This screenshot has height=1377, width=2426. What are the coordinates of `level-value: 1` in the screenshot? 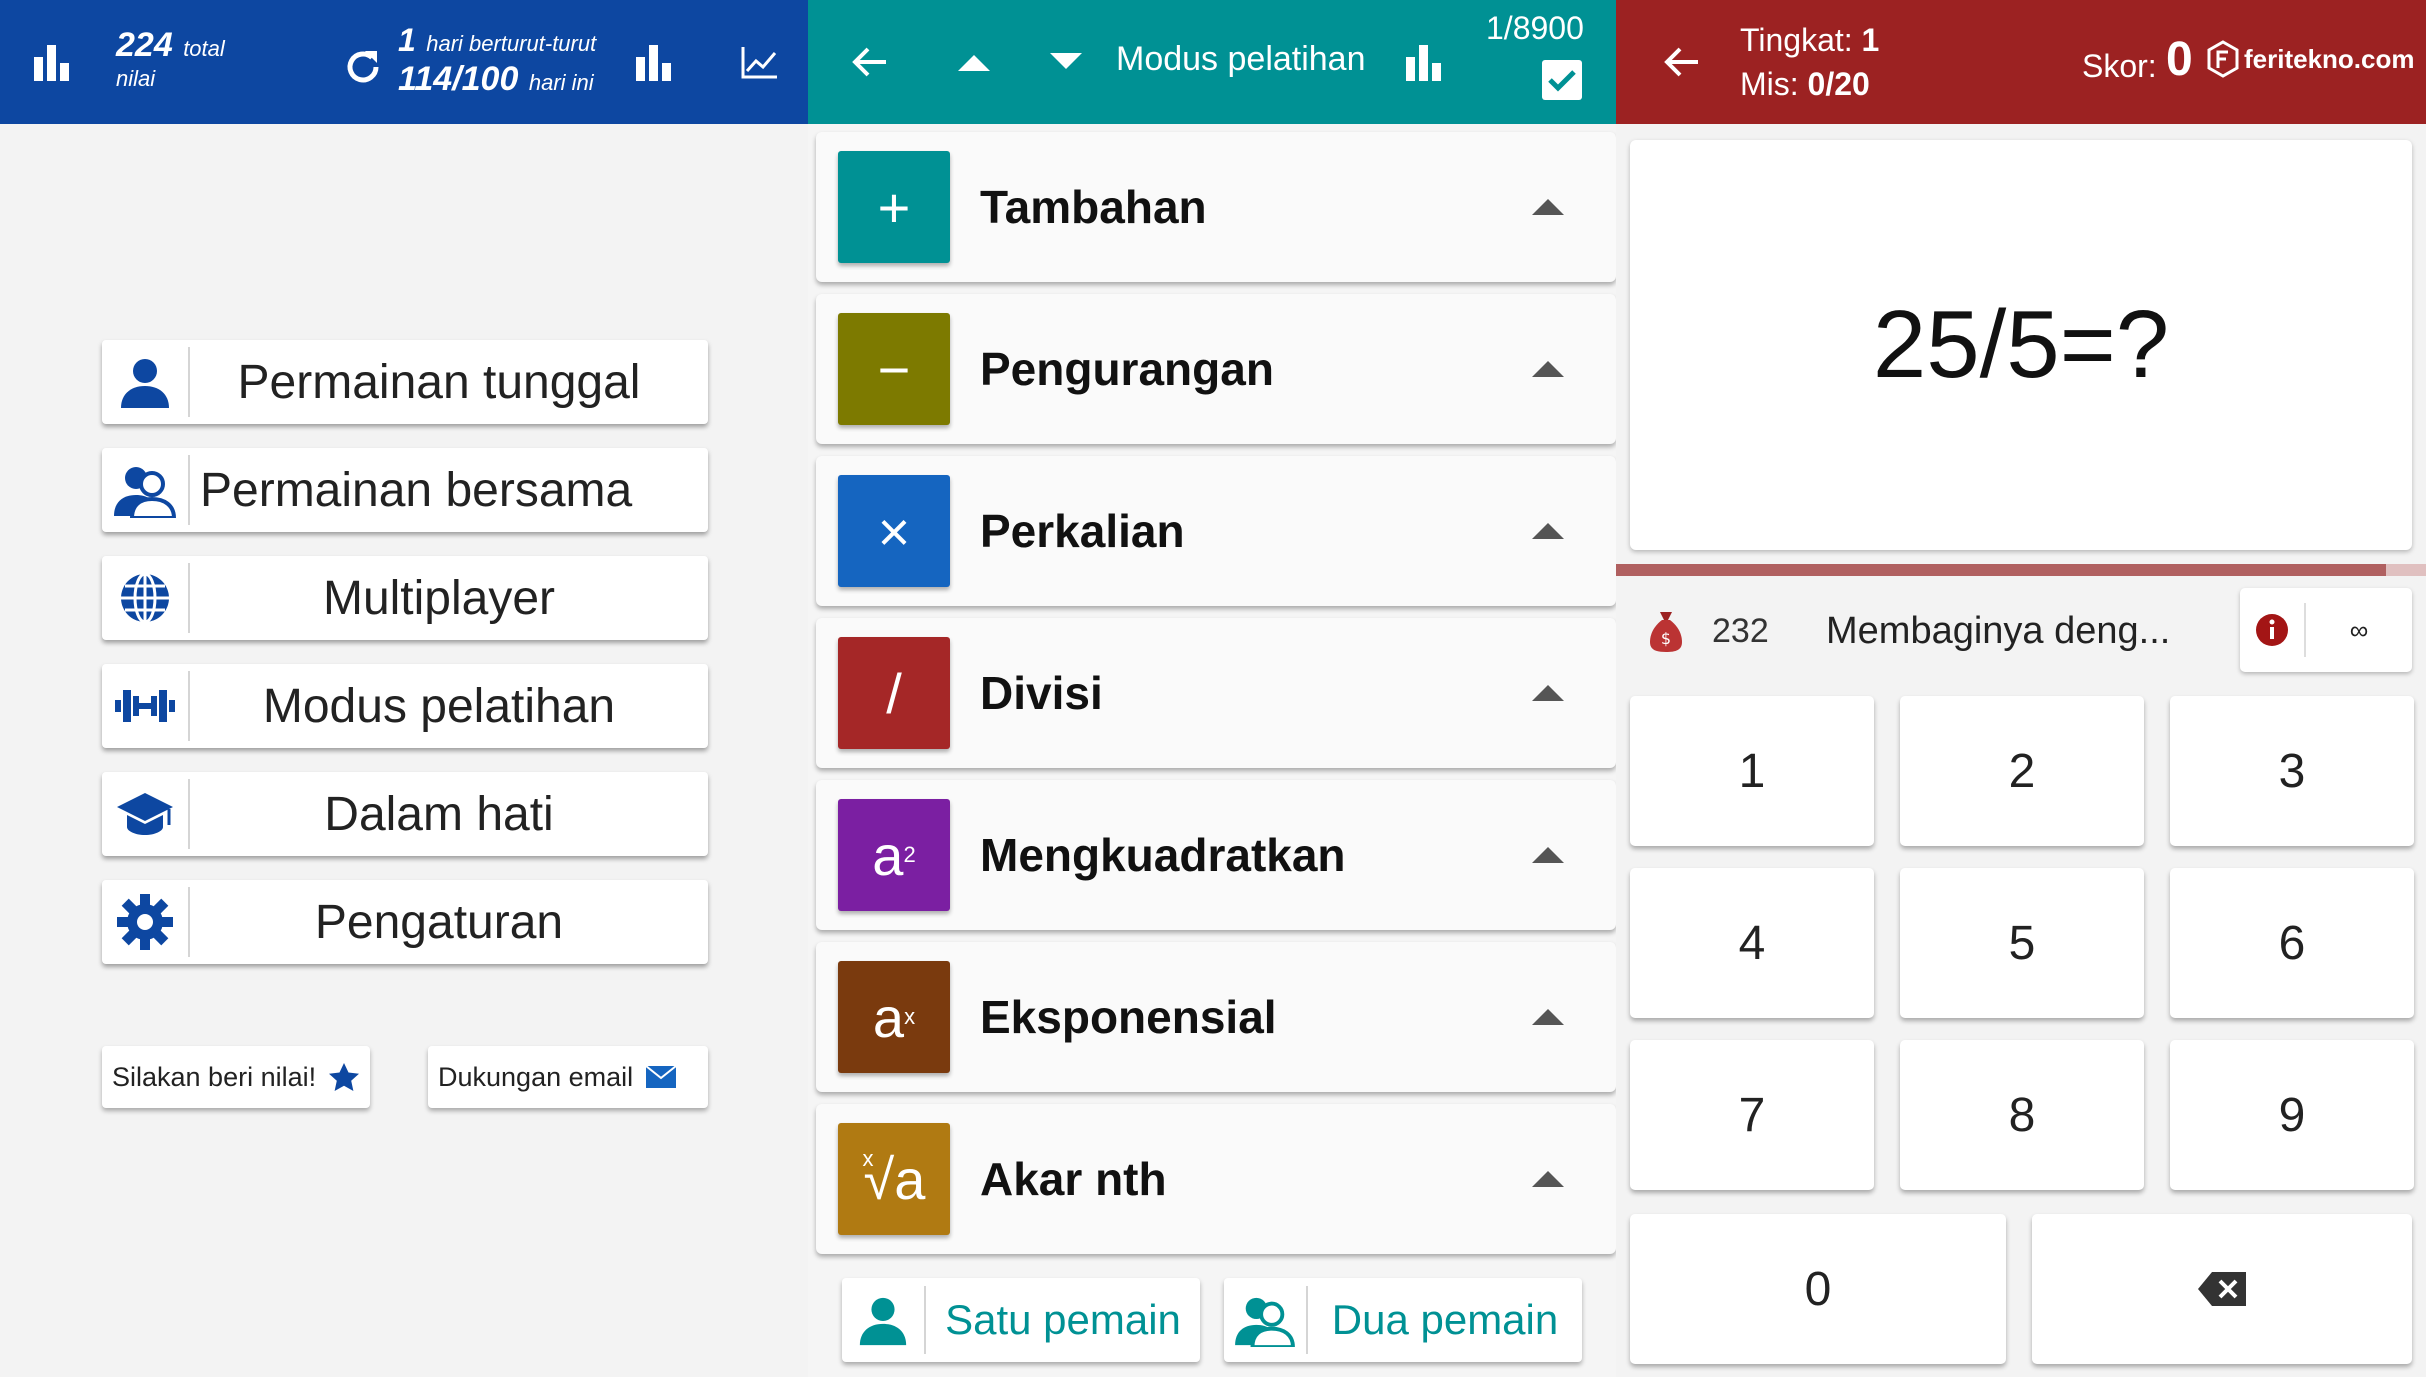 It's located at (1870, 40).